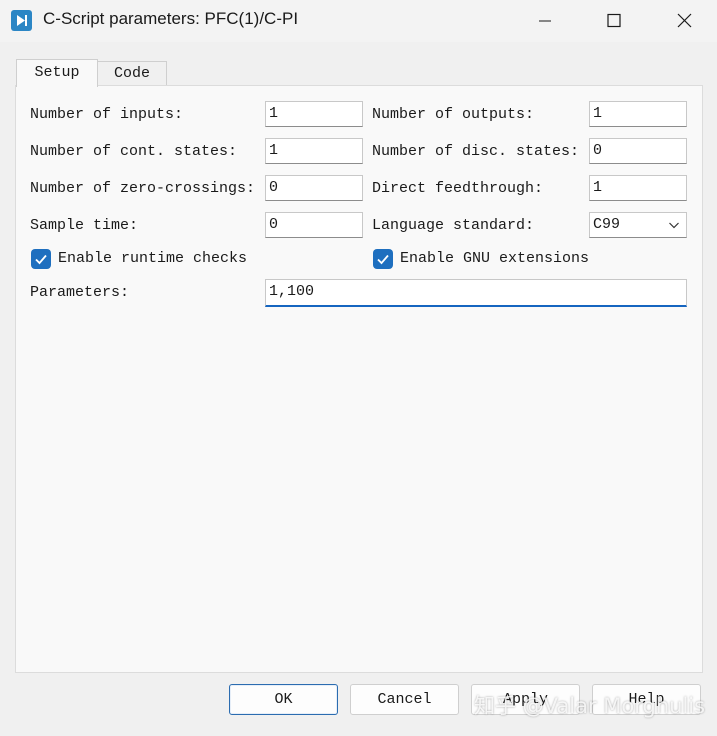  Describe the element at coordinates (21, 20) in the screenshot. I see `app-icon` at that location.